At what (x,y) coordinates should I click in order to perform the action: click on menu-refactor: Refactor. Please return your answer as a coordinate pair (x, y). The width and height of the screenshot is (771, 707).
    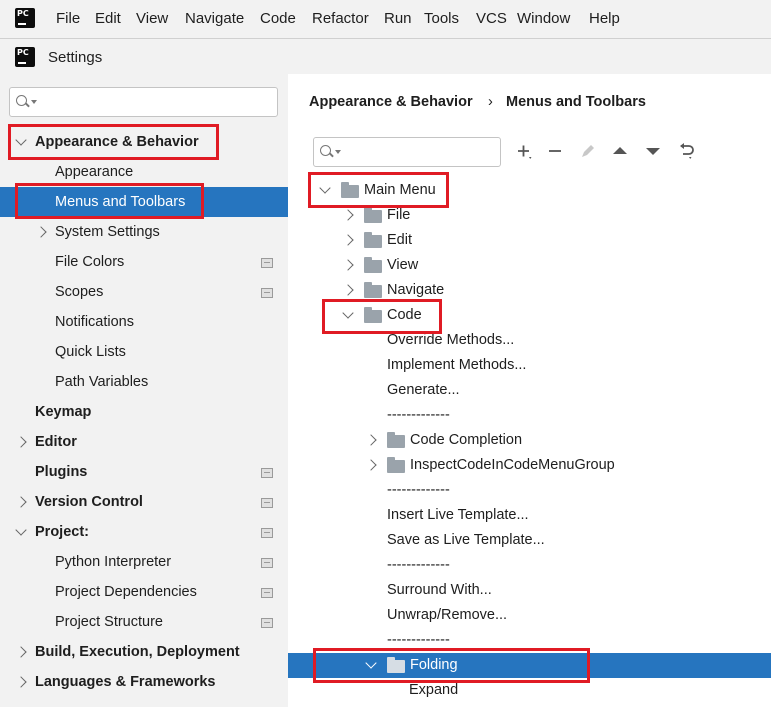
    Looking at the image, I should click on (340, 18).